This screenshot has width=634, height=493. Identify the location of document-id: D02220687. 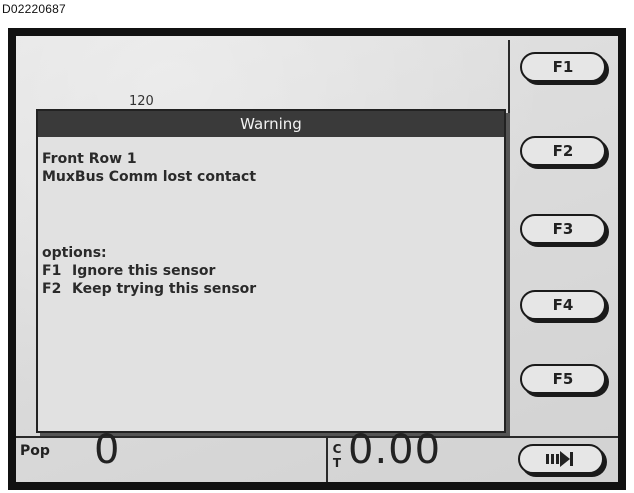
(34, 9).